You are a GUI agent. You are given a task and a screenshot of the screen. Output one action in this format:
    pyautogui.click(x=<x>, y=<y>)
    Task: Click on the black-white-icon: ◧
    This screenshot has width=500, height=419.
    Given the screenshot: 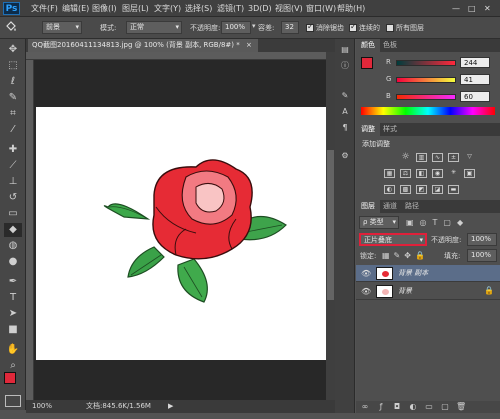 What is the action you would take?
    pyautogui.click(x=421, y=173)
    